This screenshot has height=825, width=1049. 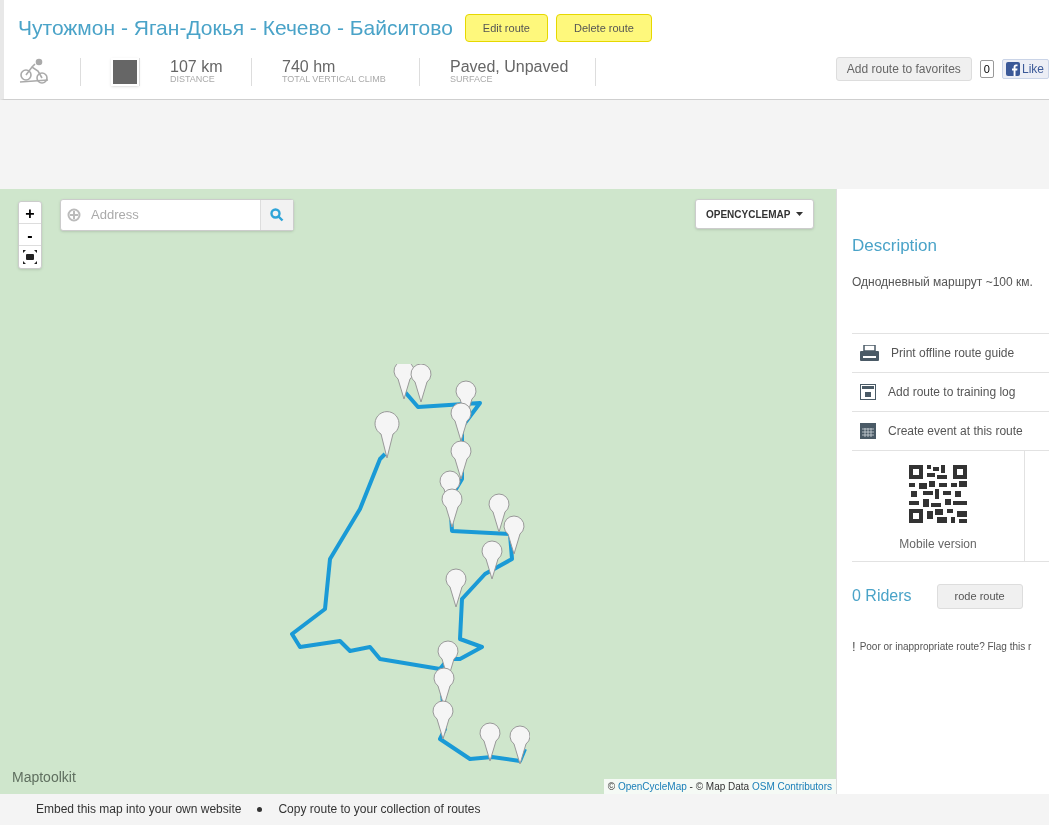 I want to click on sidebar-action-link: Create event at this route, so click(x=955, y=430).